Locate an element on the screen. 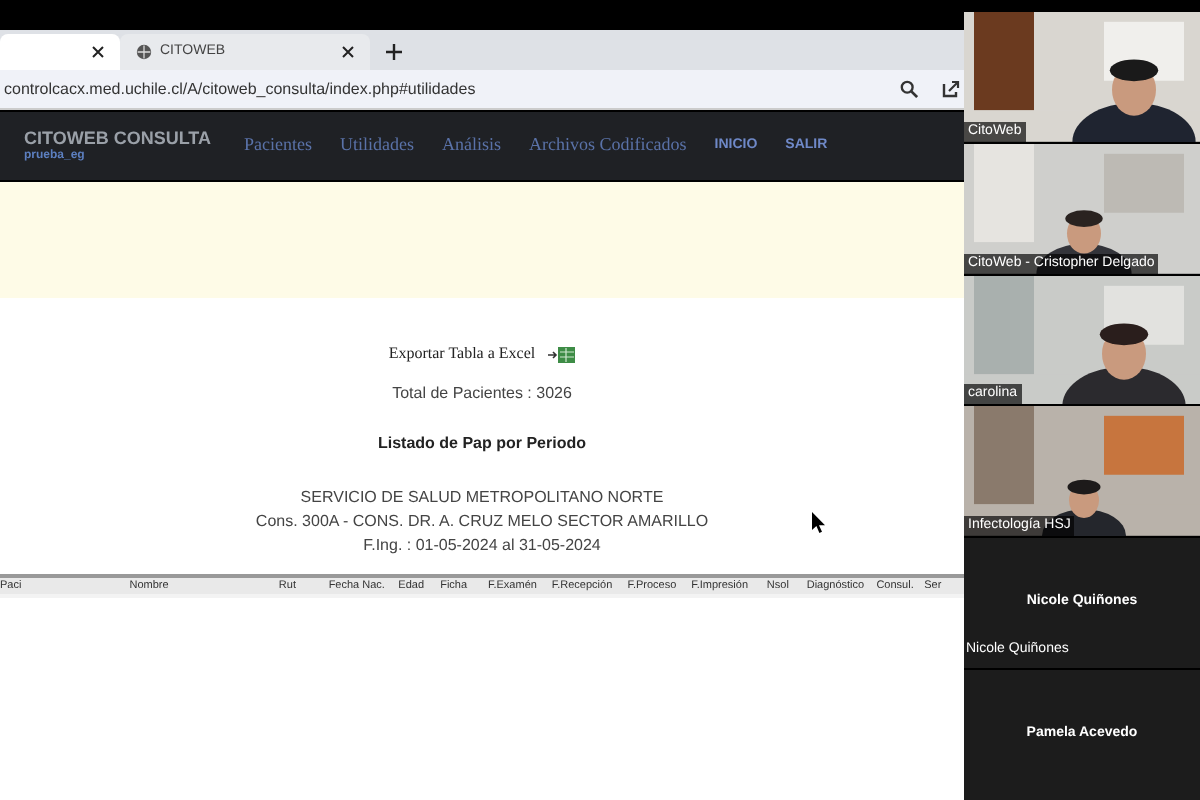 The height and width of the screenshot is (800, 1200). export-link: Exportar Tabla a Excel is located at coordinates (462, 354).